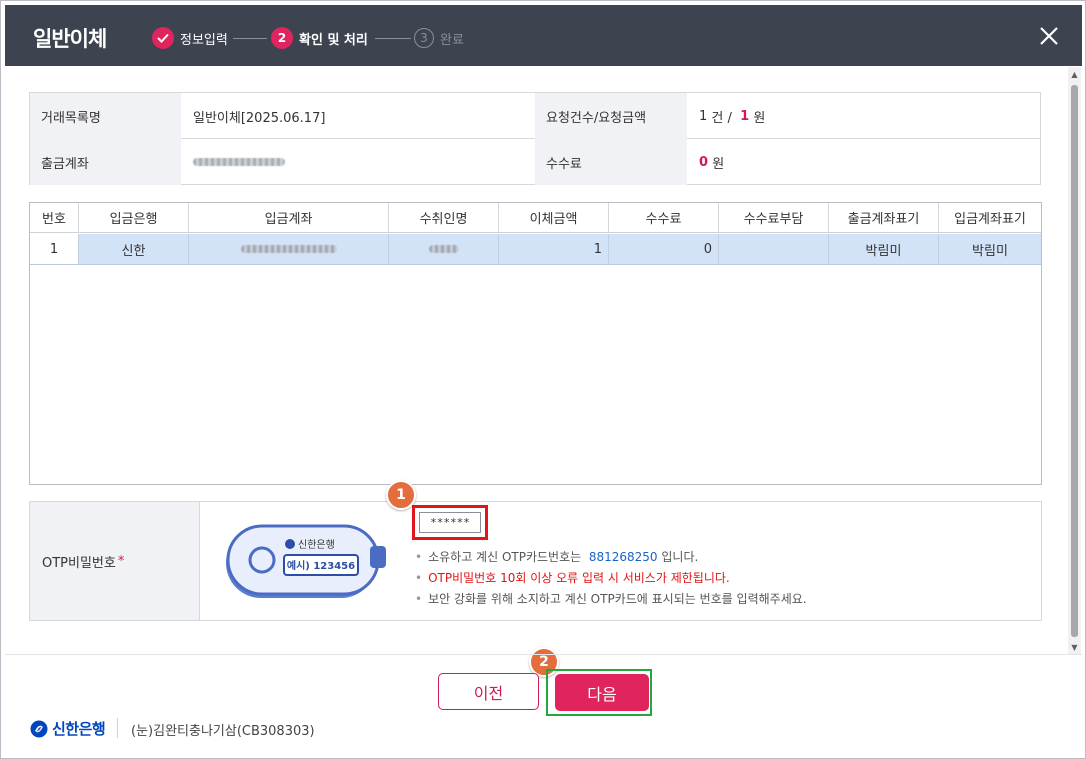 This screenshot has width=1086, height=759. What do you see at coordinates (543, 654) in the screenshot?
I see `footer-divider-line` at bounding box center [543, 654].